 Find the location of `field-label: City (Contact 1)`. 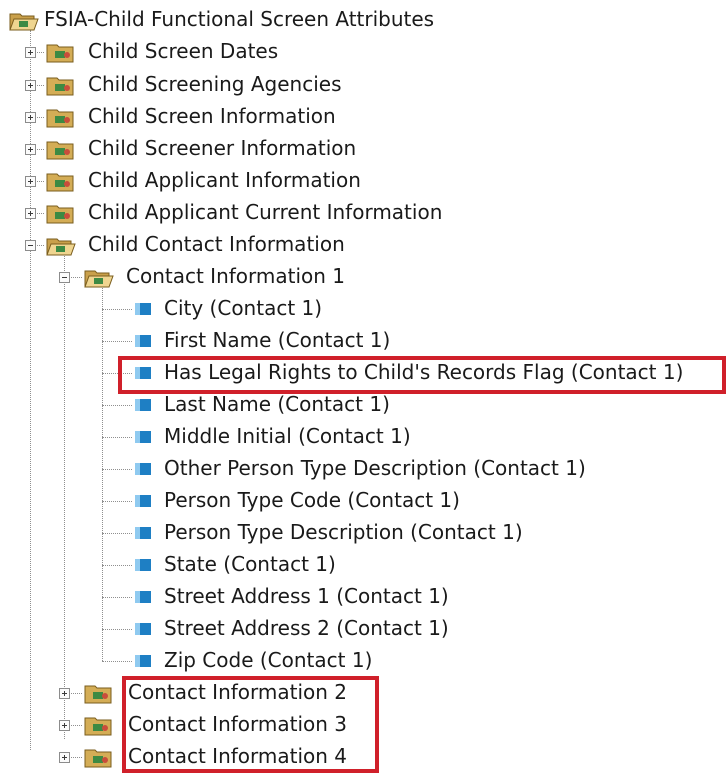

field-label: City (Contact 1) is located at coordinates (243, 308).